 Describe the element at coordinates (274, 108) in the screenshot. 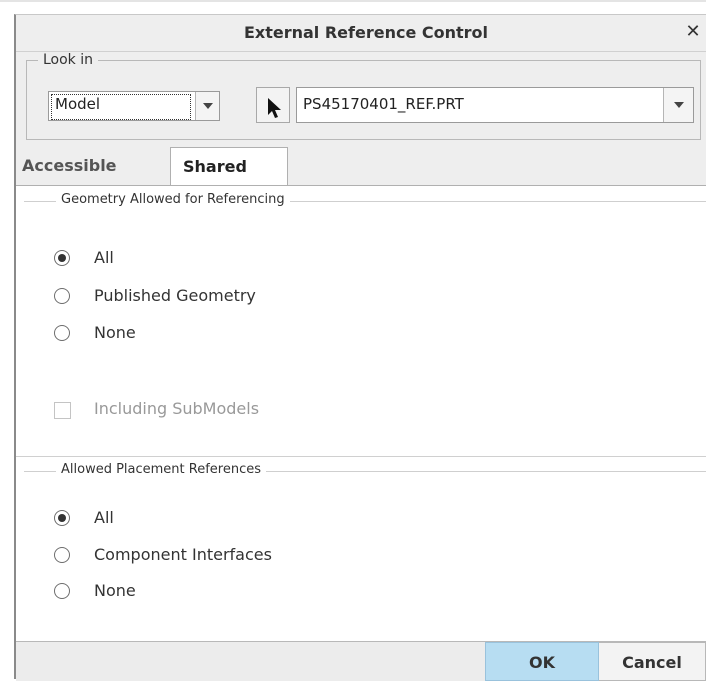

I see `pointer-arrow-icon` at that location.